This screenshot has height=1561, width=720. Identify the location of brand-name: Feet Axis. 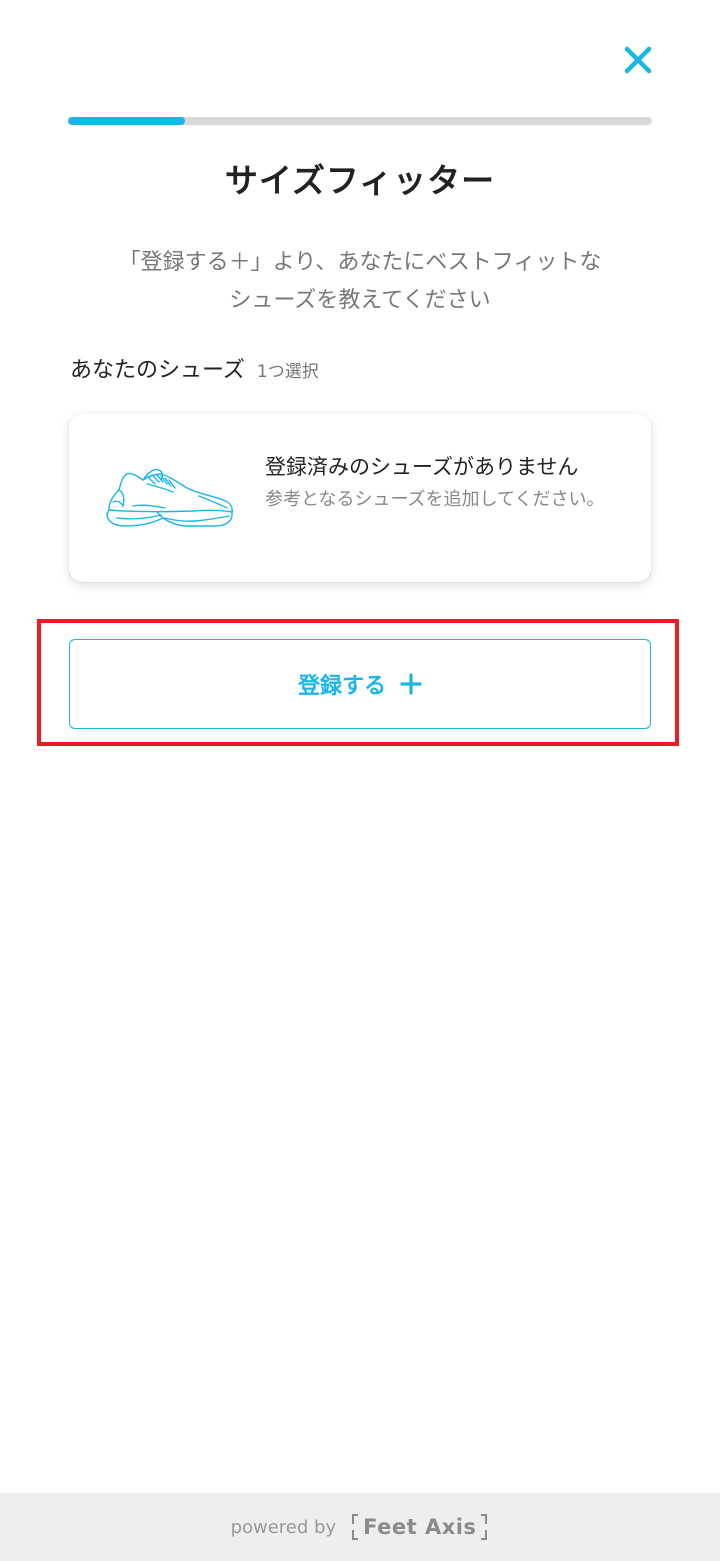
(420, 1527).